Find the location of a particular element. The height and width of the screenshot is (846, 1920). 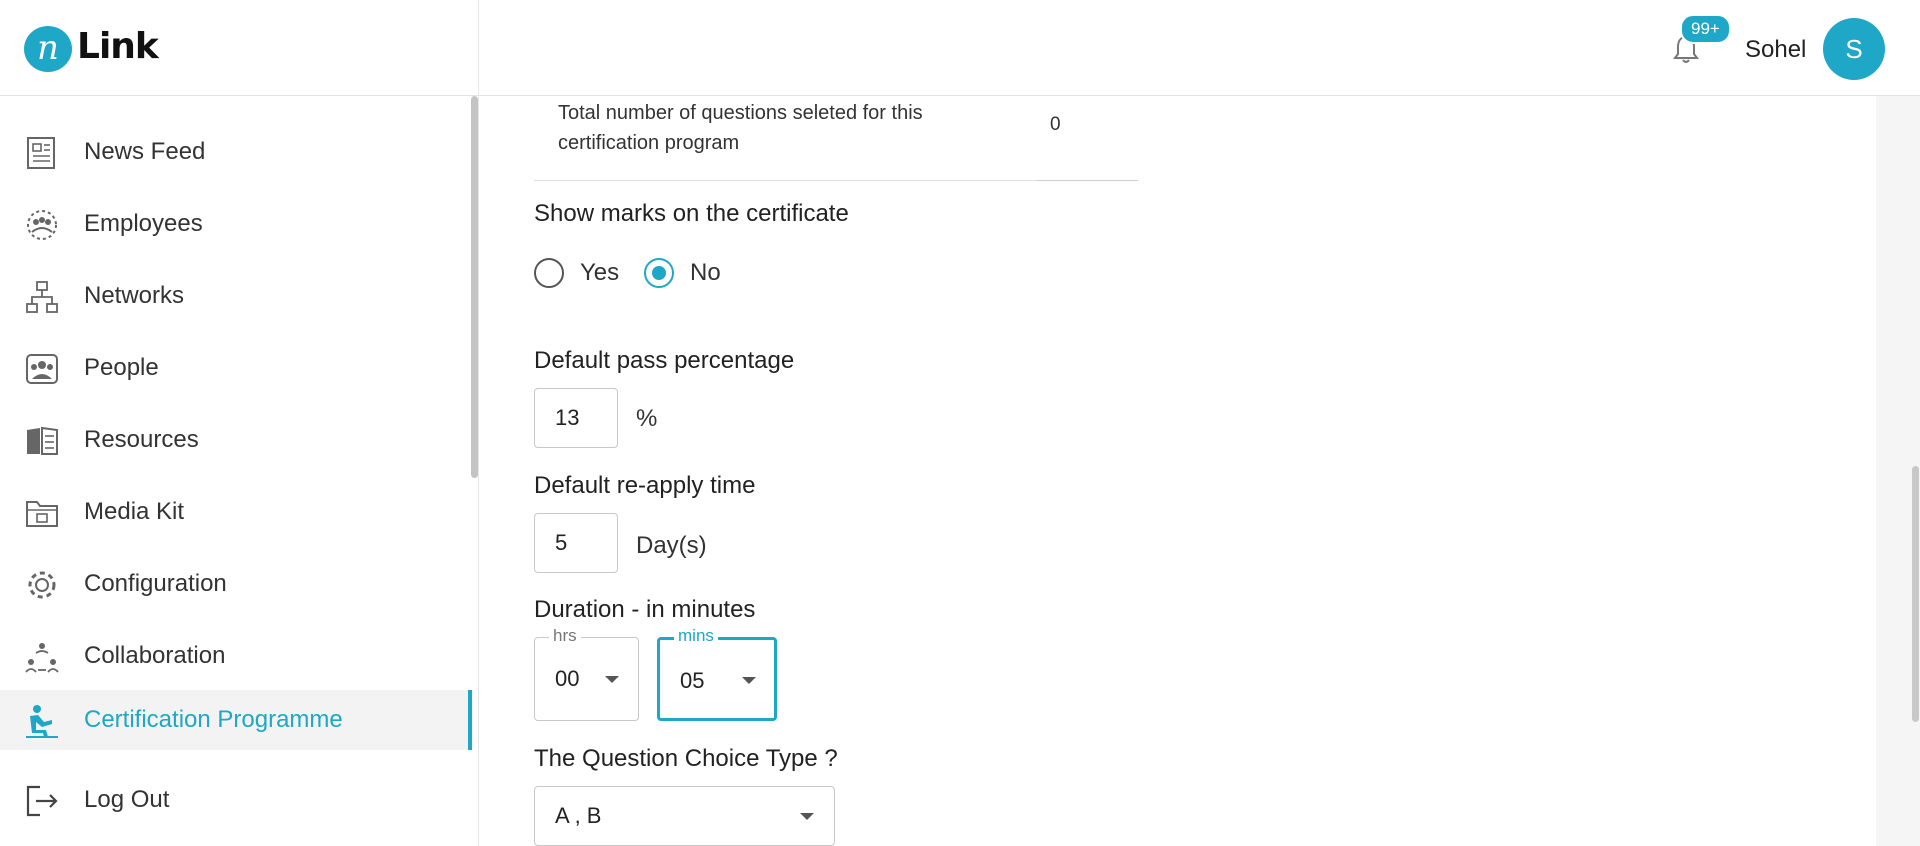

minutes-value: 05 is located at coordinates (692, 680).